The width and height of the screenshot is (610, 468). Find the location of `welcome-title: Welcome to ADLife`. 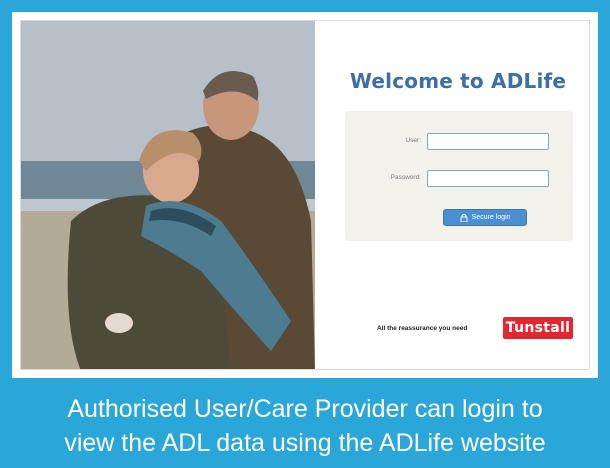

welcome-title: Welcome to ADLife is located at coordinates (458, 81).